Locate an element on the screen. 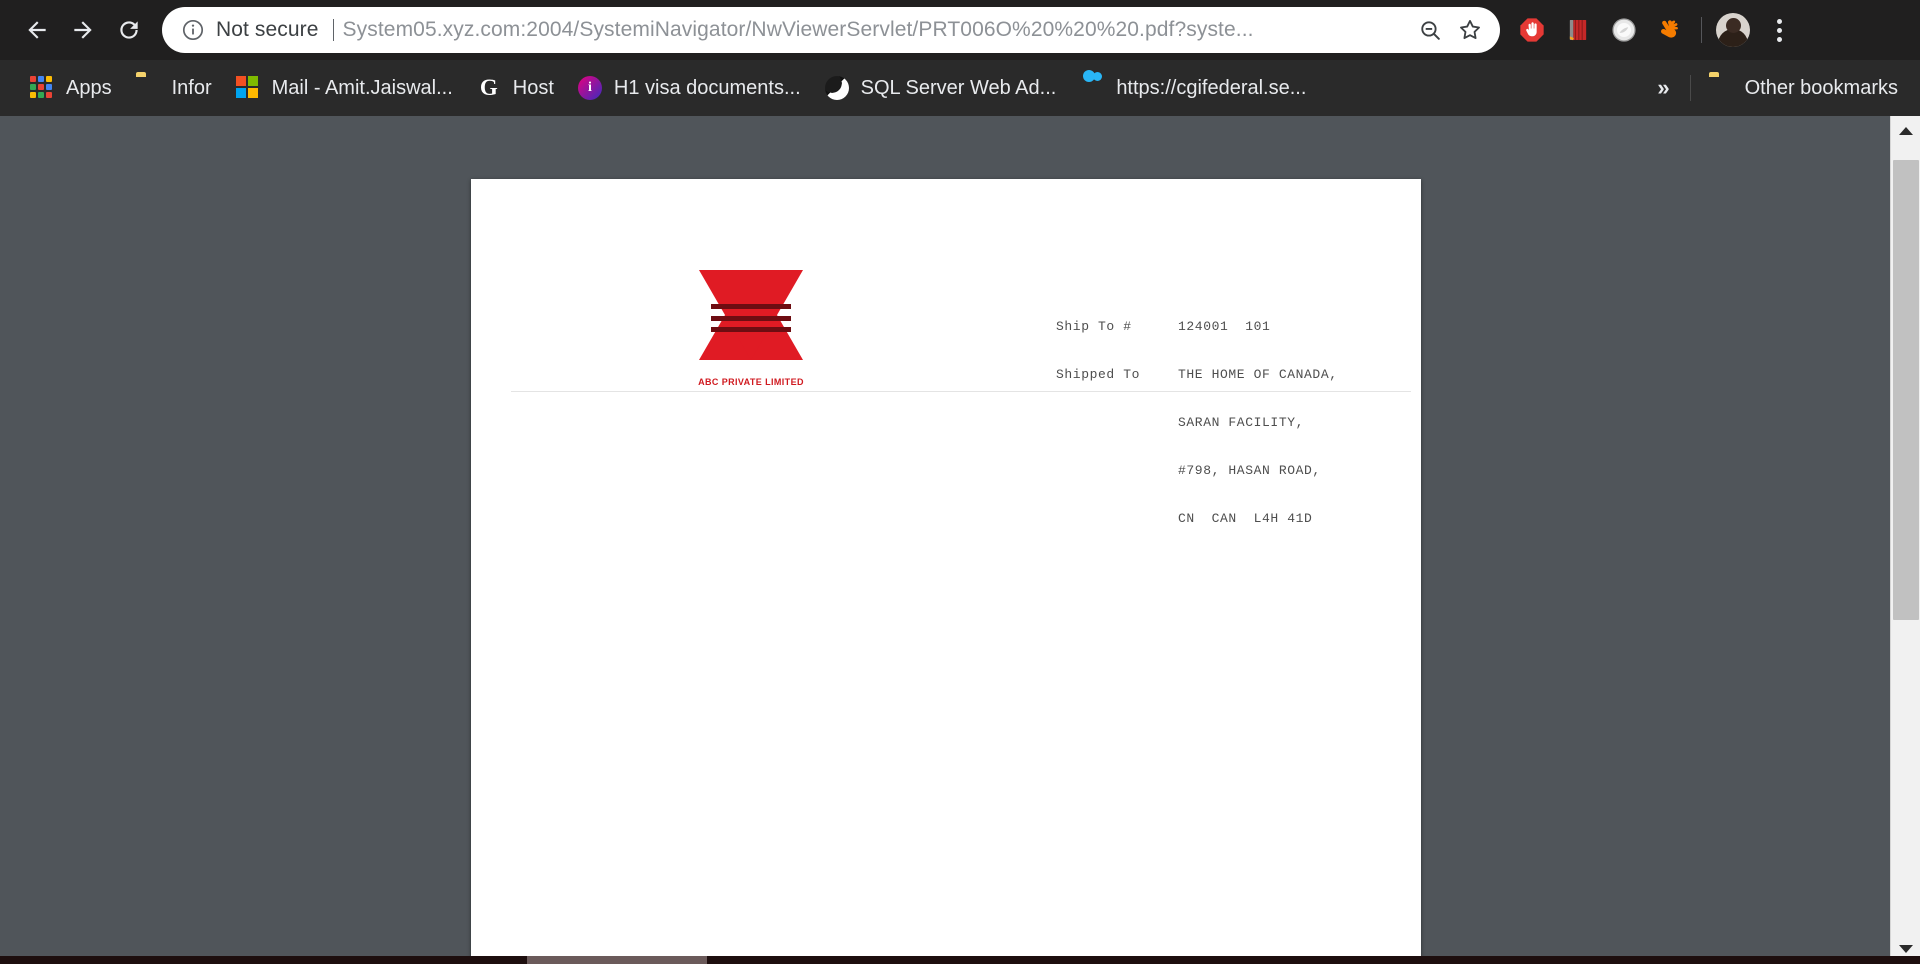 The height and width of the screenshot is (964, 1920). apps-grid-icon is located at coordinates (42, 88).